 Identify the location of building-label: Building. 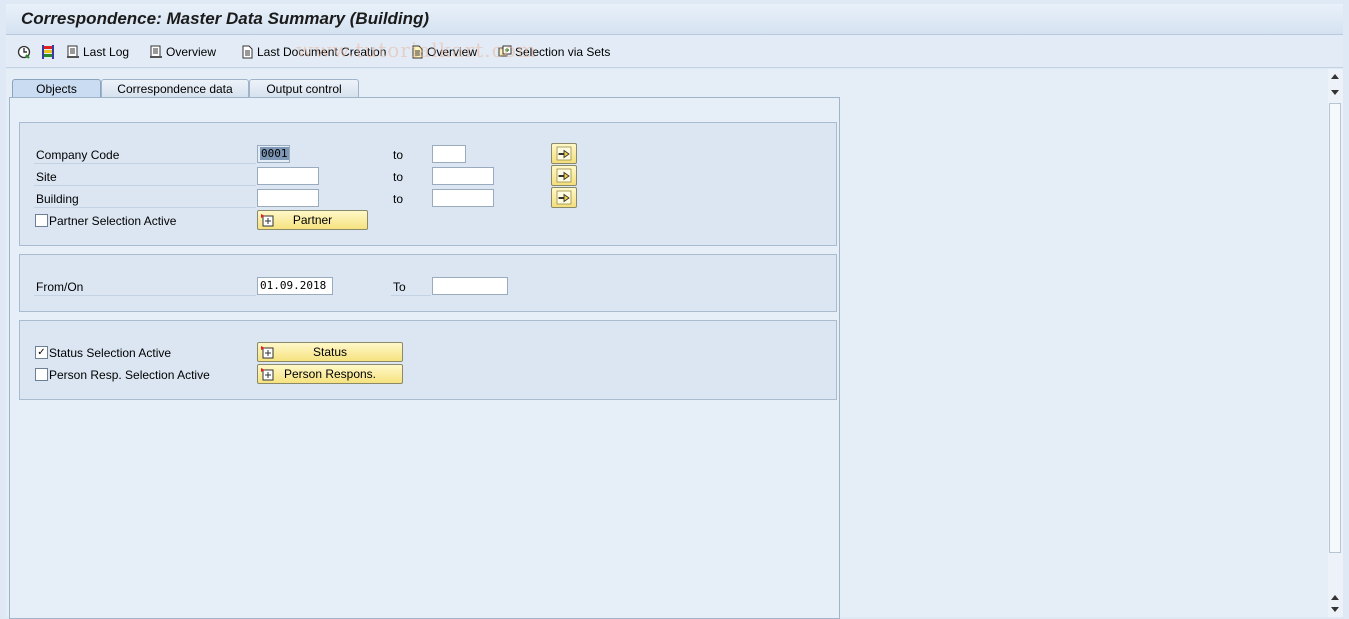
(57, 199).